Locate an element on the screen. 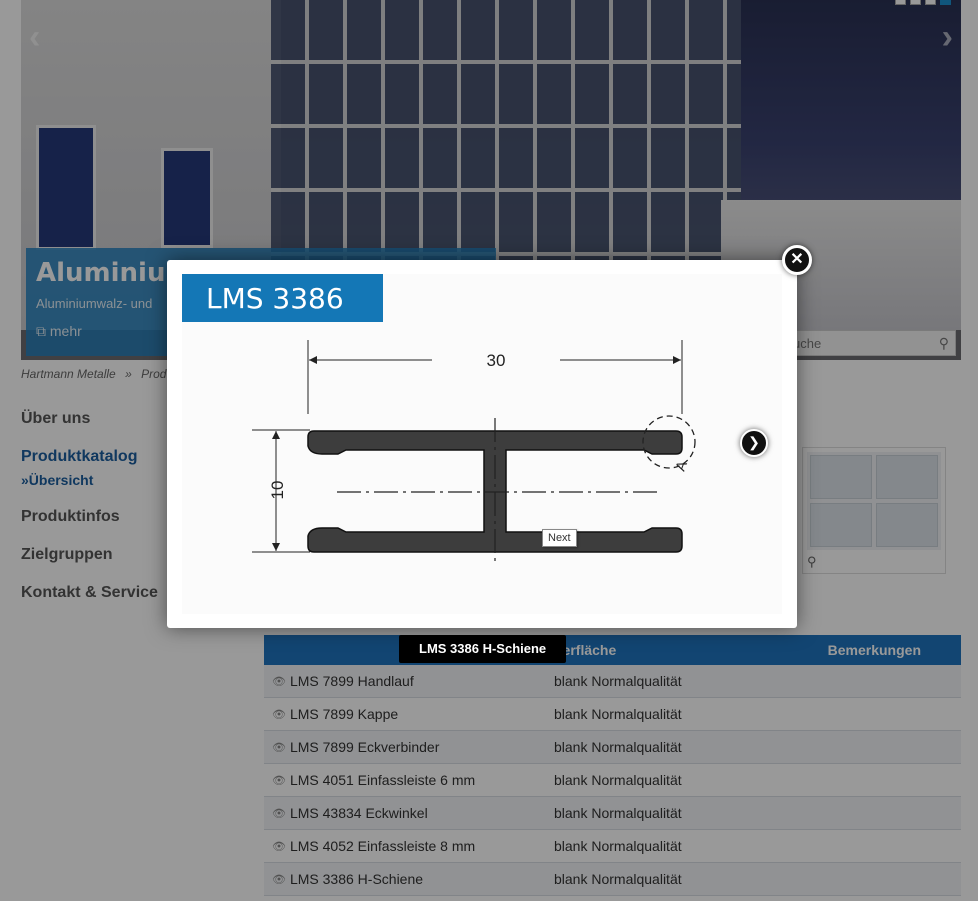 The image size is (978, 901). lightbox-product-title: LMS 3386 is located at coordinates (282, 298).